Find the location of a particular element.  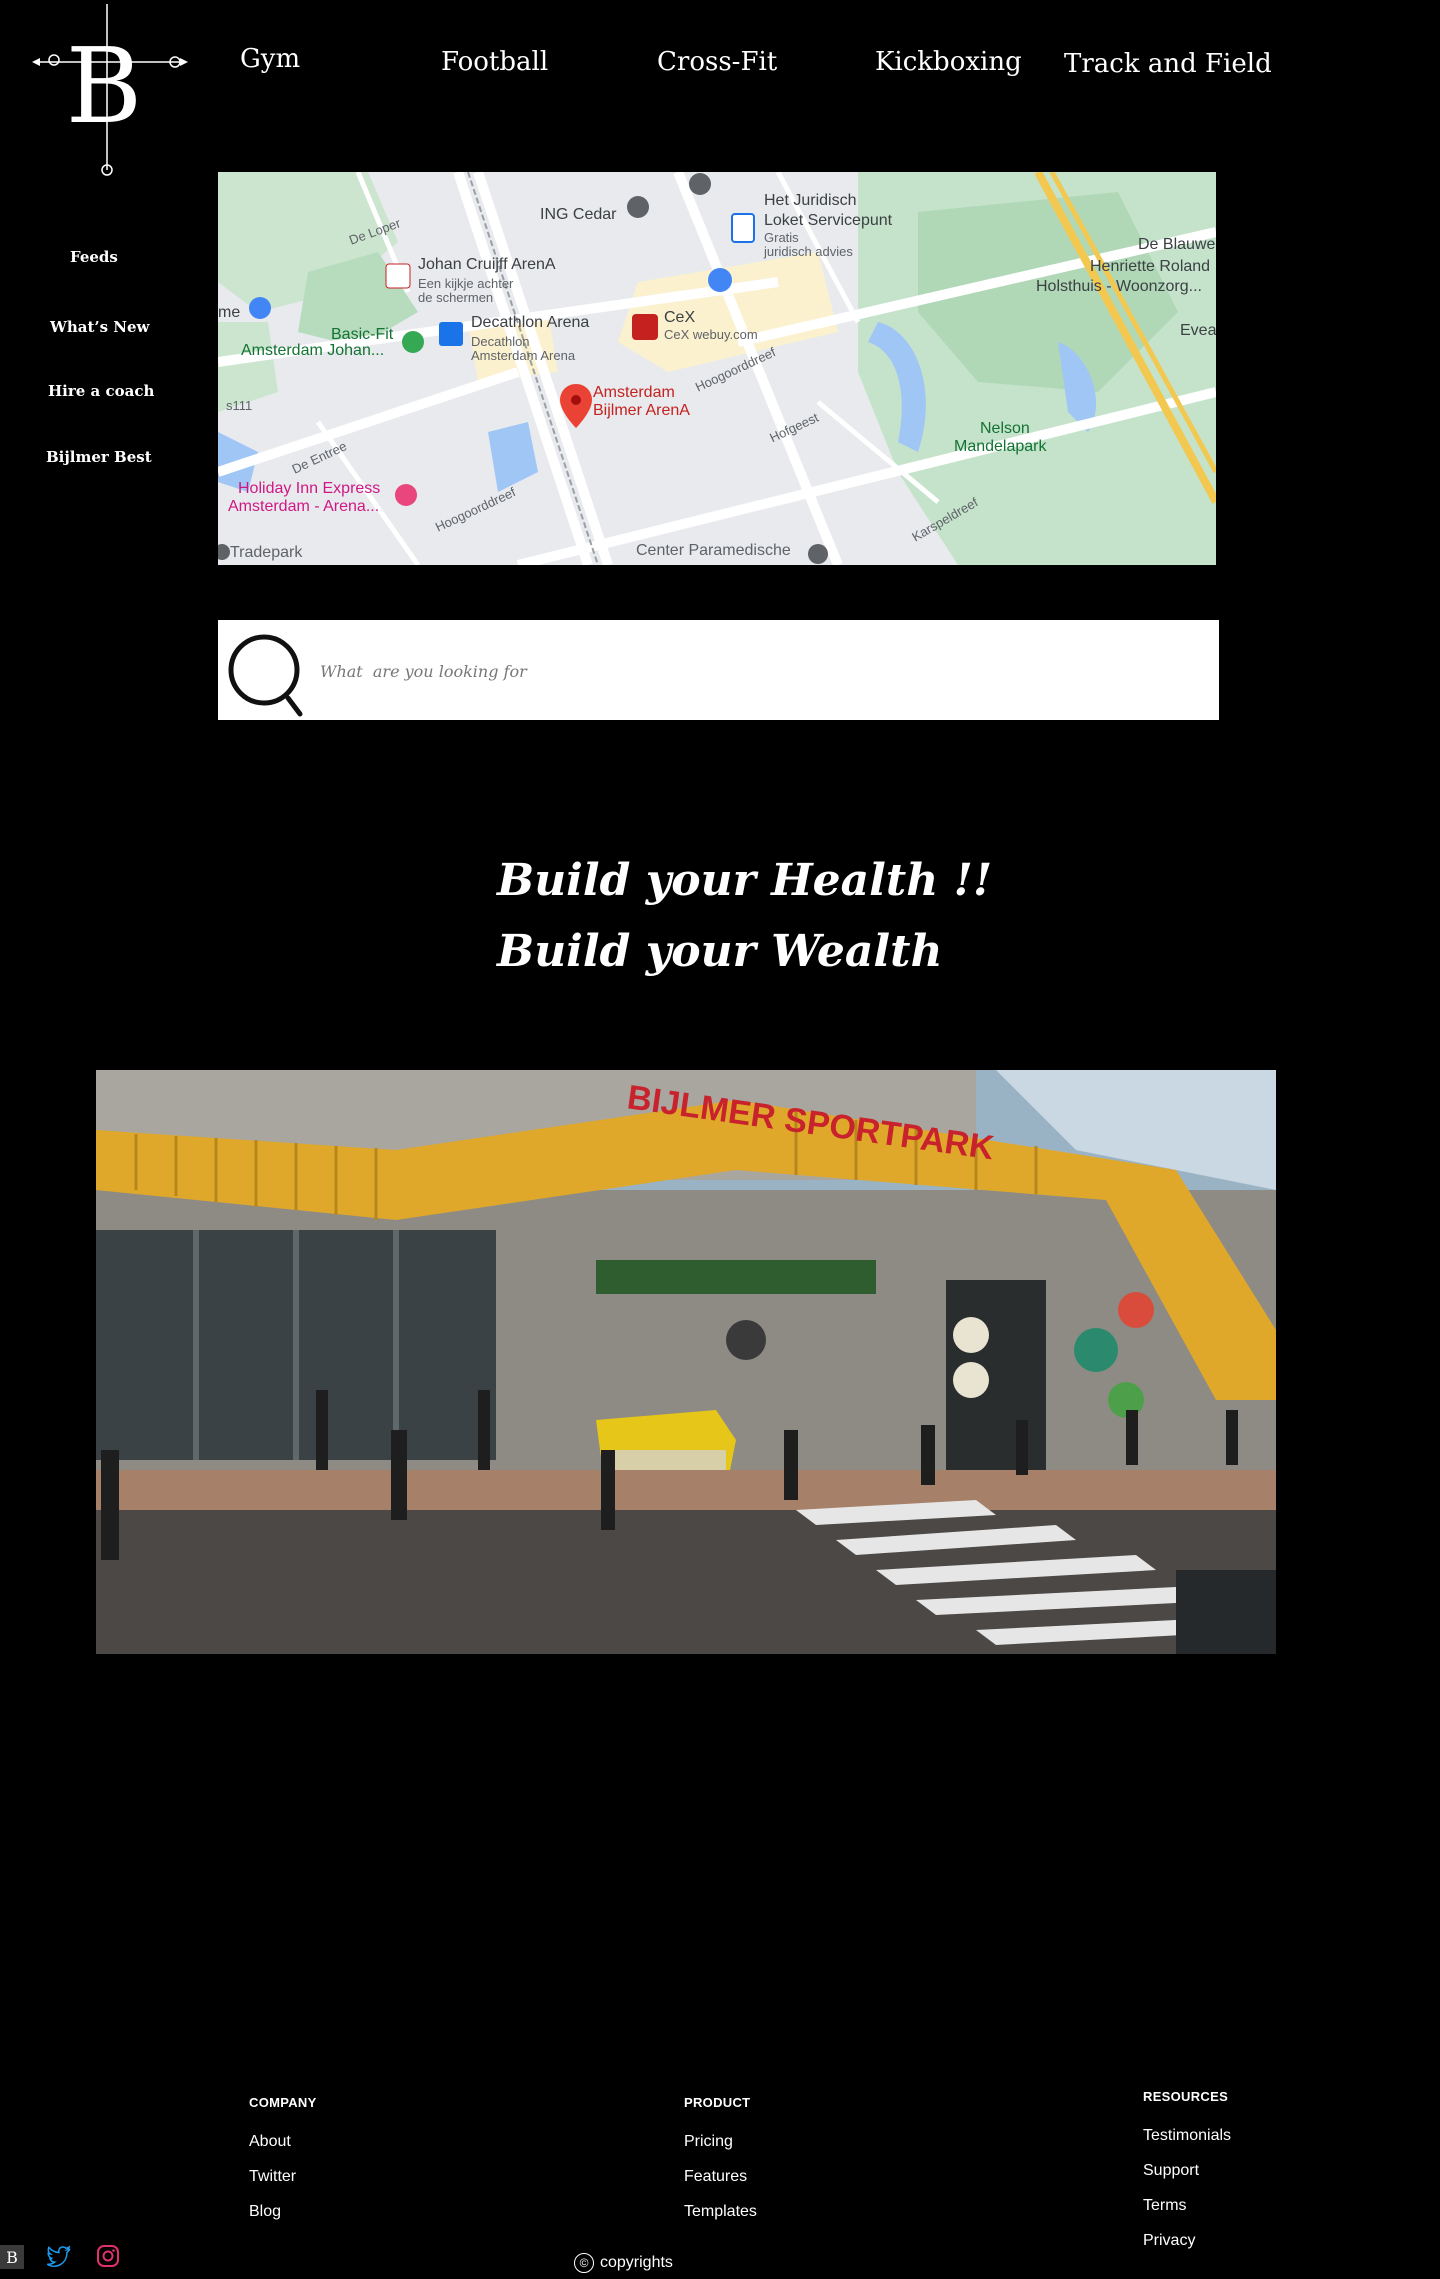

map-label: Amsterdam Arena is located at coordinates (523, 355).